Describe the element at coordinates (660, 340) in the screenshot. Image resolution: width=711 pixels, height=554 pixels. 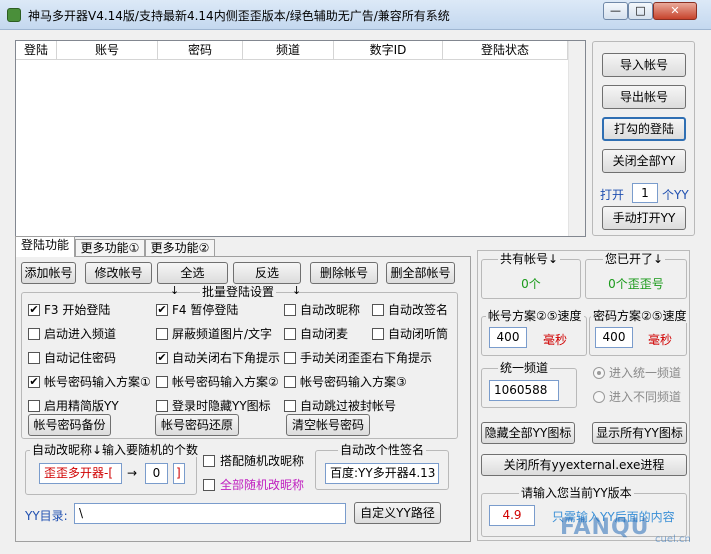
I see `password-speed-unit: 毫秒` at that location.